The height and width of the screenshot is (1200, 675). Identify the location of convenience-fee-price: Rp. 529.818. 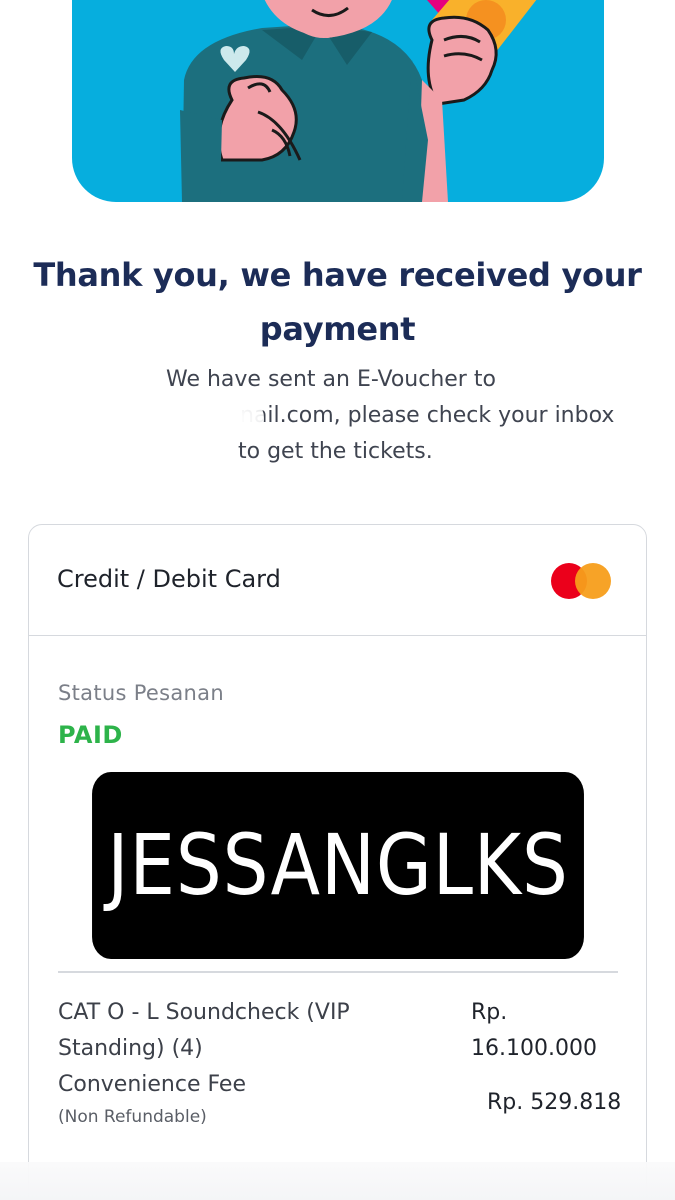
(554, 1102).